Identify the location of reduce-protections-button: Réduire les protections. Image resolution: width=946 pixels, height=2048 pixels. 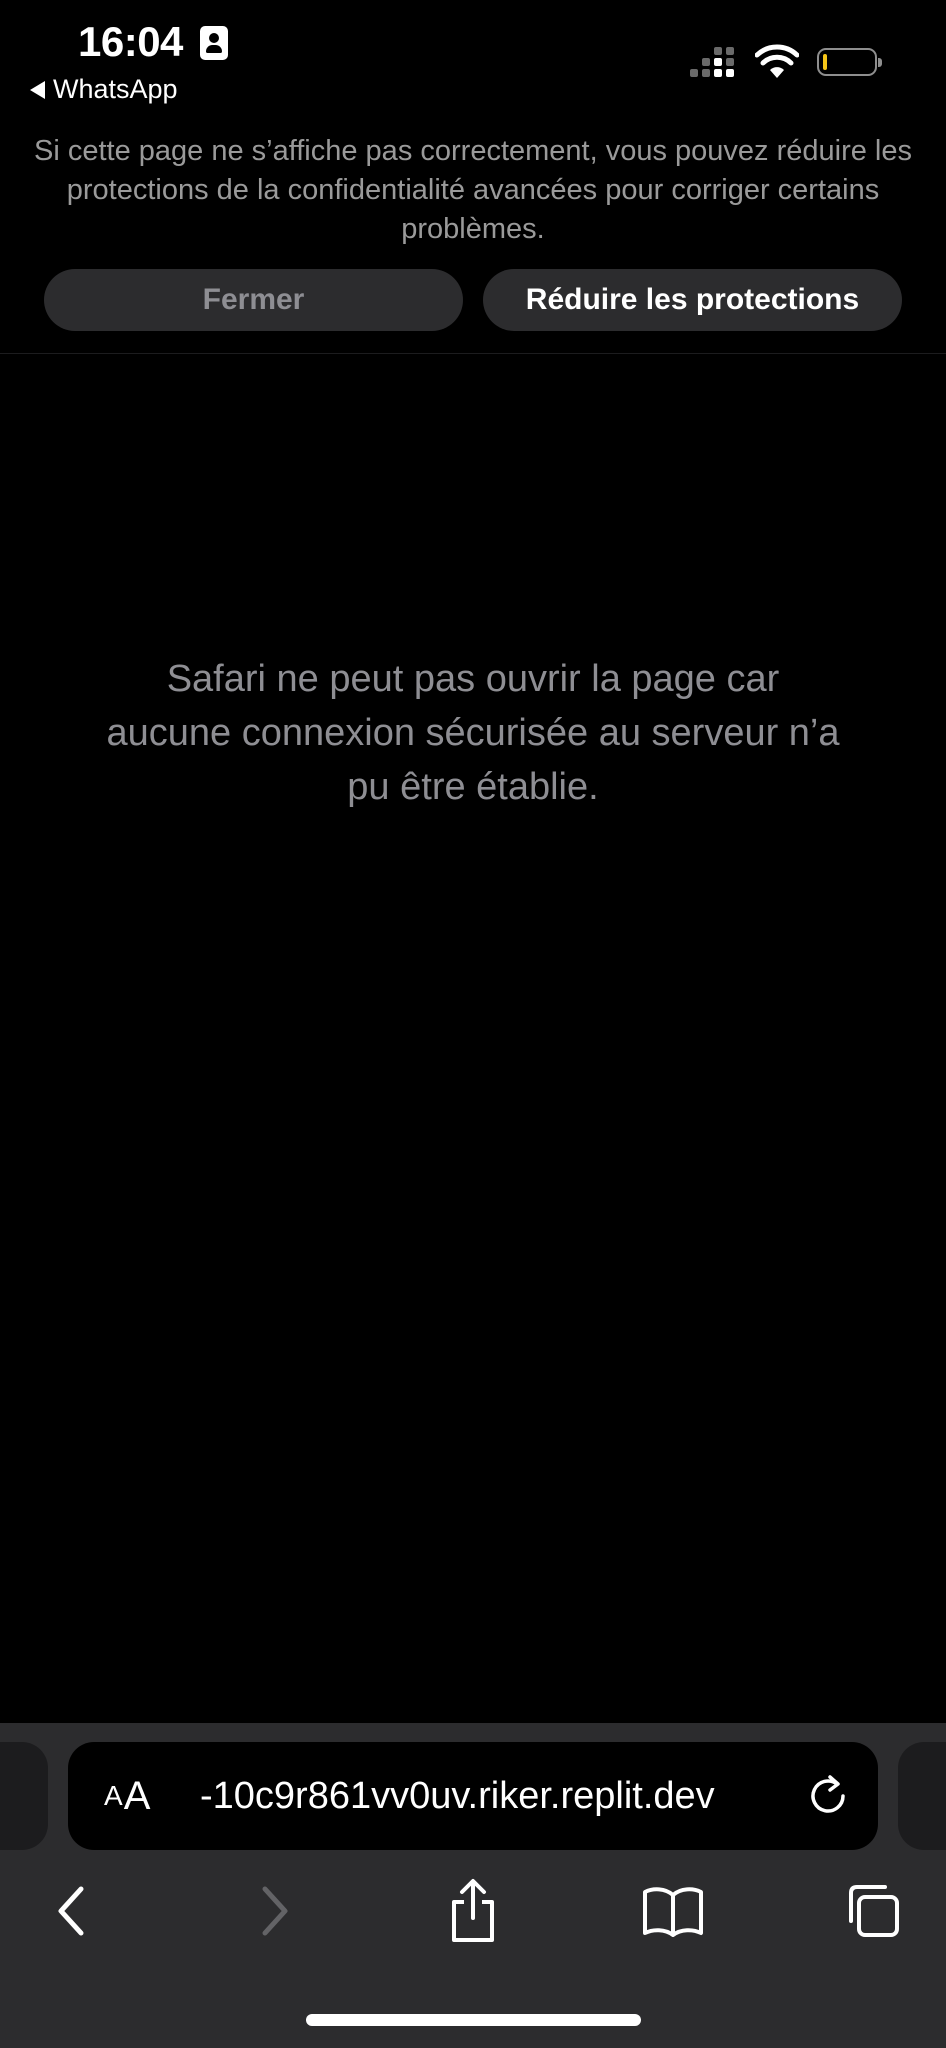
(692, 300).